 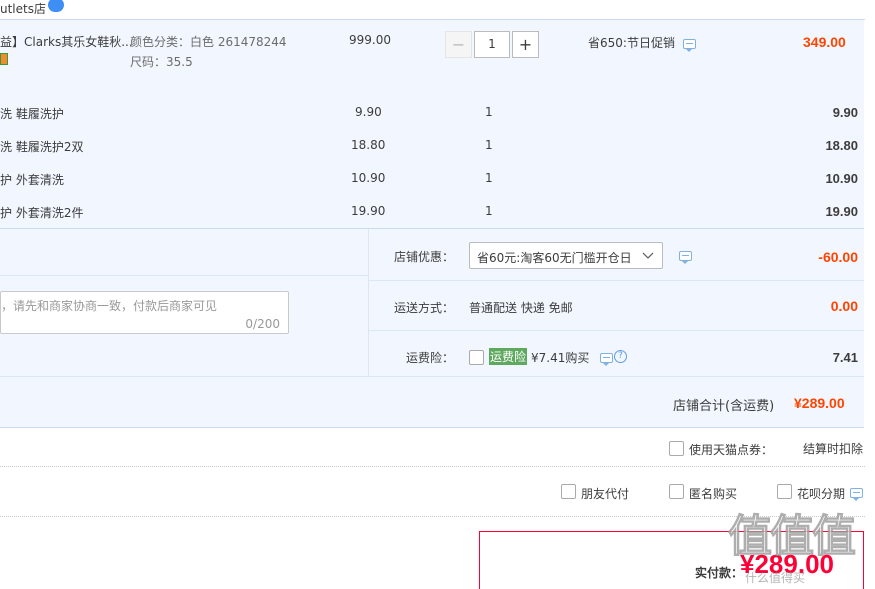 I want to click on service-name: 洗 鞋履洗护, so click(x=32, y=114).